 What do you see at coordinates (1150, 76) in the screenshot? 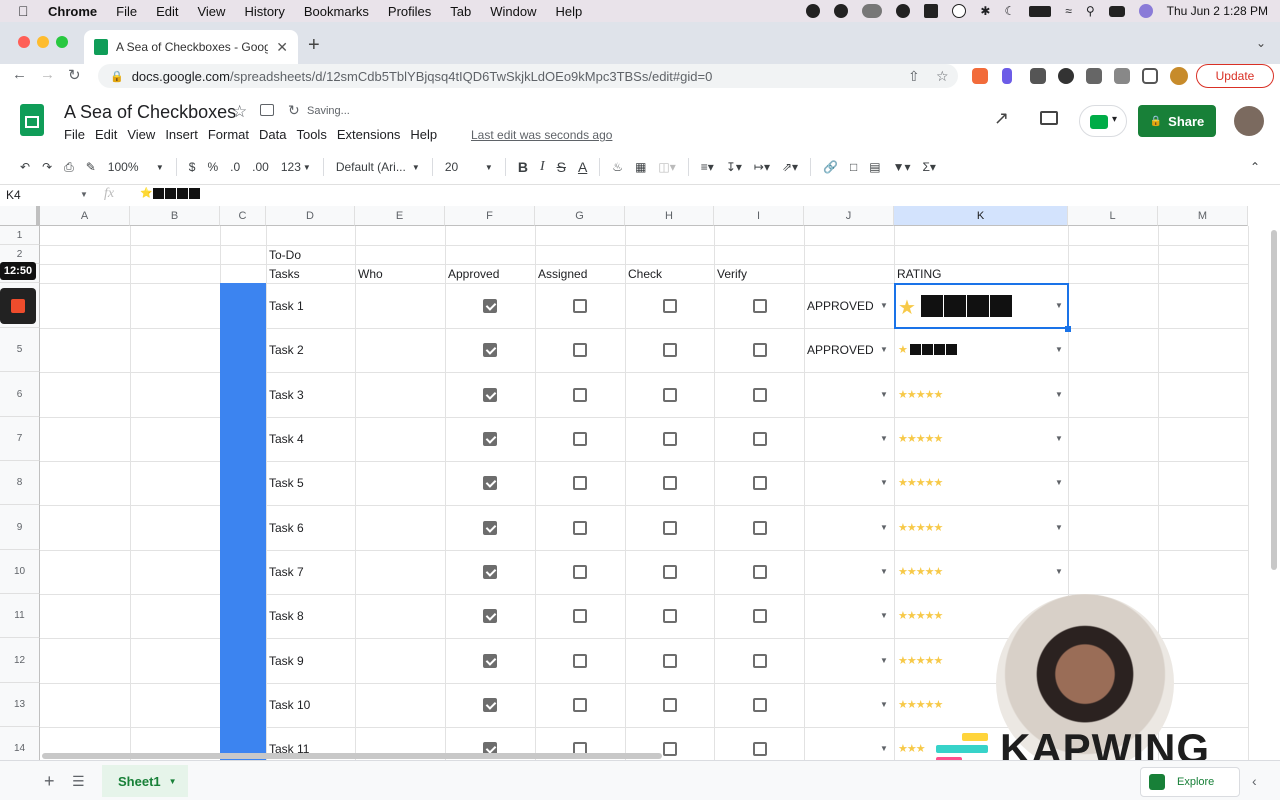
I see `sidebar-icon` at bounding box center [1150, 76].